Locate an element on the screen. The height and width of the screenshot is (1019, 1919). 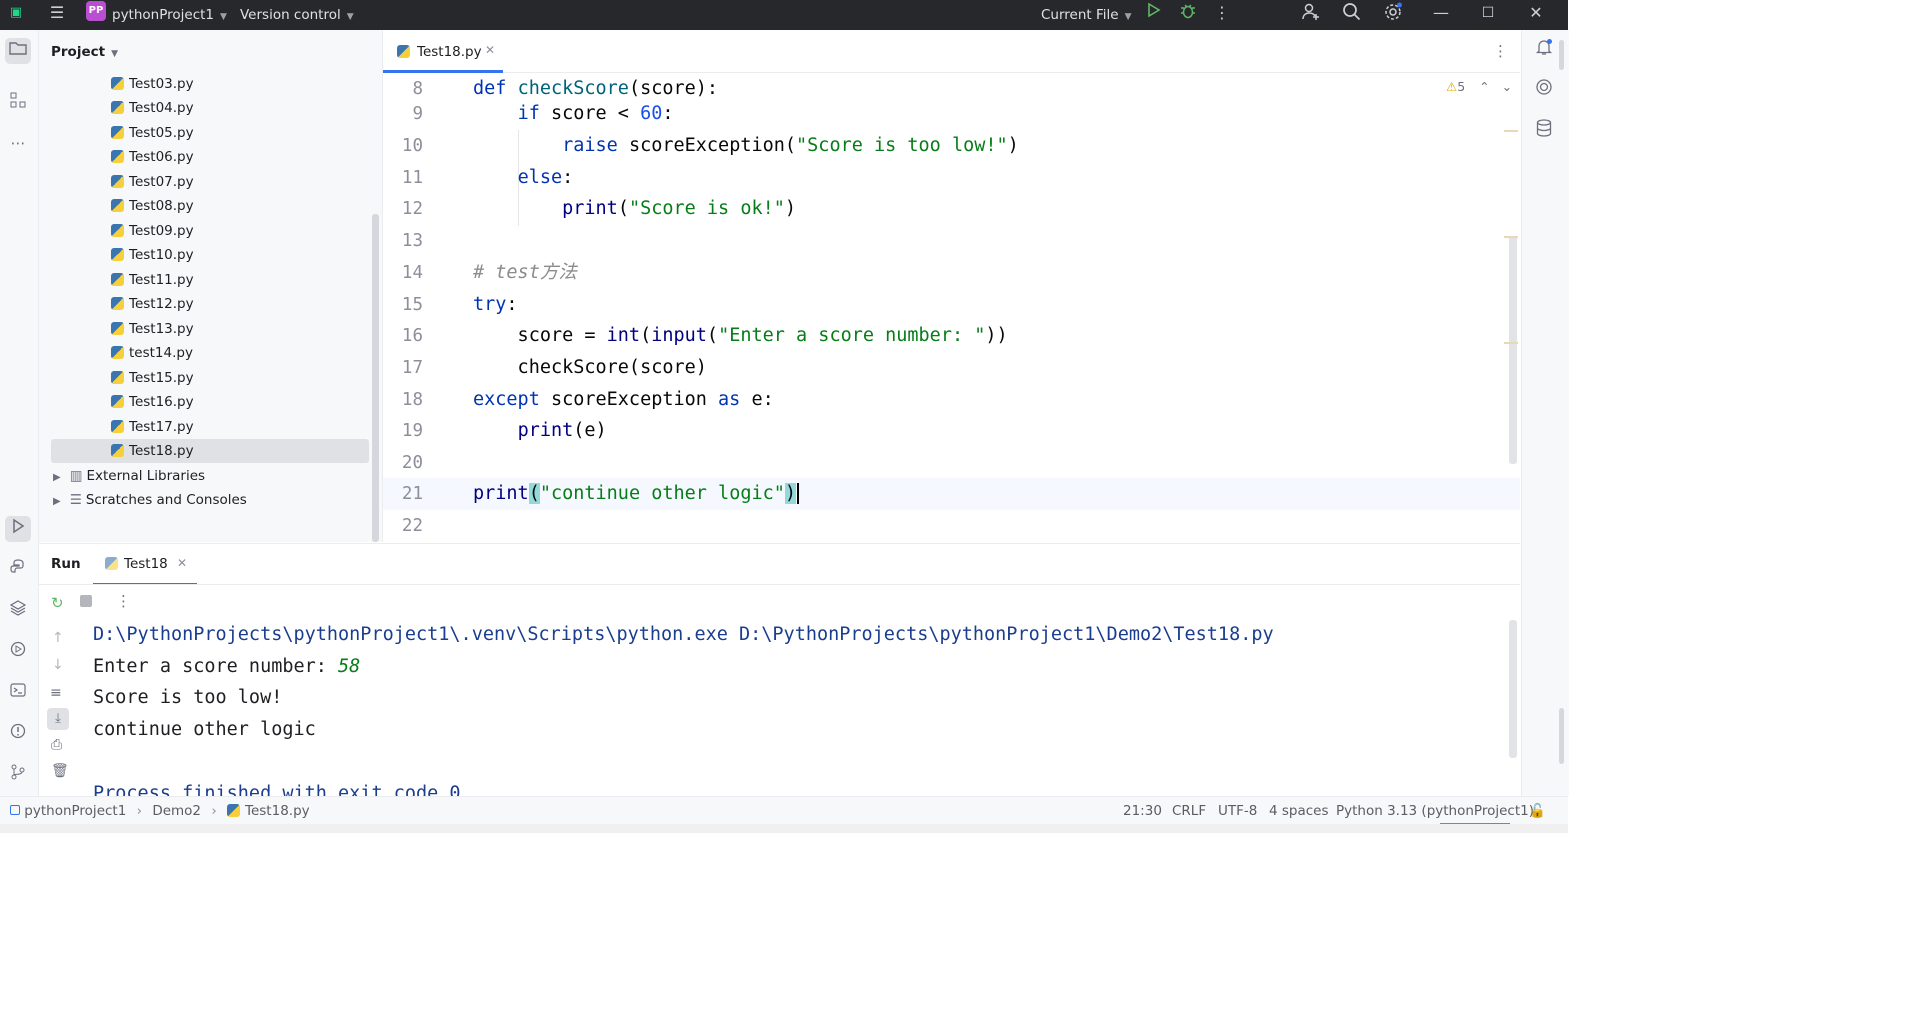
minimize-icon: — is located at coordinates (1441, 13).